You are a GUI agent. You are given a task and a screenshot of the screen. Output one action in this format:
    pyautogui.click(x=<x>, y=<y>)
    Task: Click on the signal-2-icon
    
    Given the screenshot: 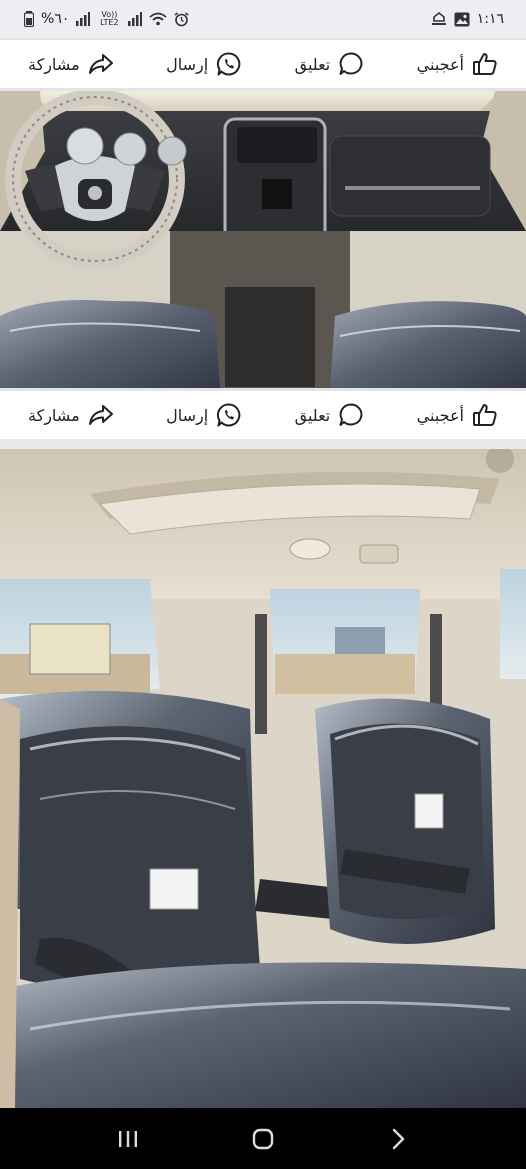 What is the action you would take?
    pyautogui.click(x=135, y=19)
    